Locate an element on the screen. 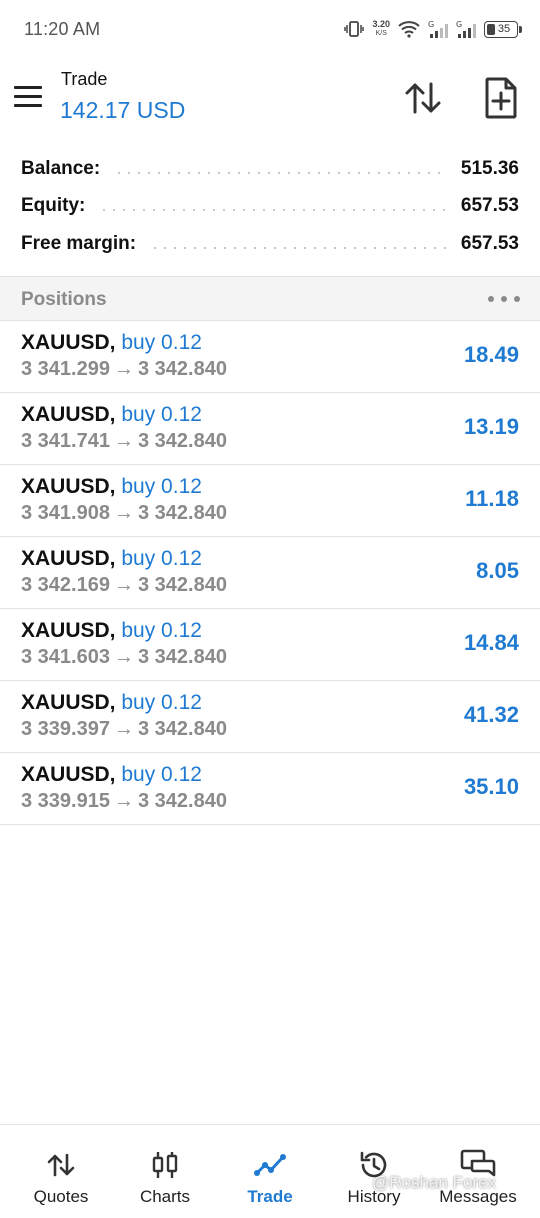 The height and width of the screenshot is (1218, 540). account-profit: 142.17 USD is located at coordinates (123, 110).